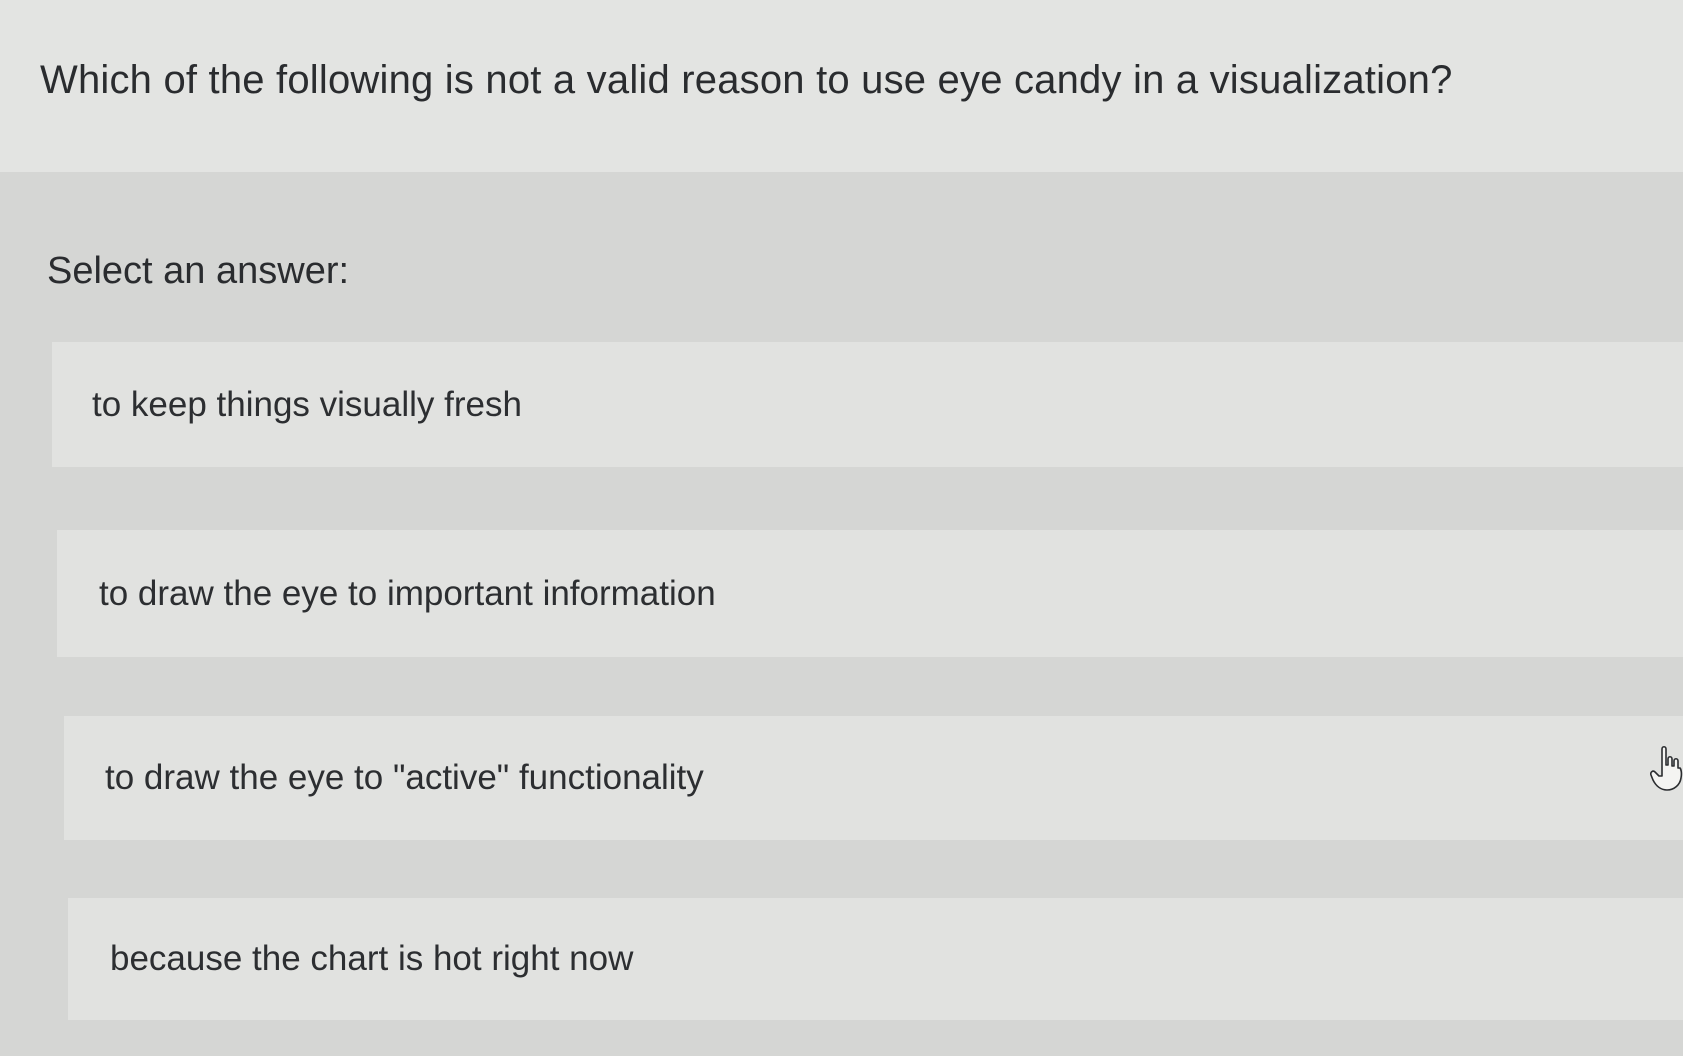  I want to click on answer-option-2: to draw the eye to important information, so click(870, 593).